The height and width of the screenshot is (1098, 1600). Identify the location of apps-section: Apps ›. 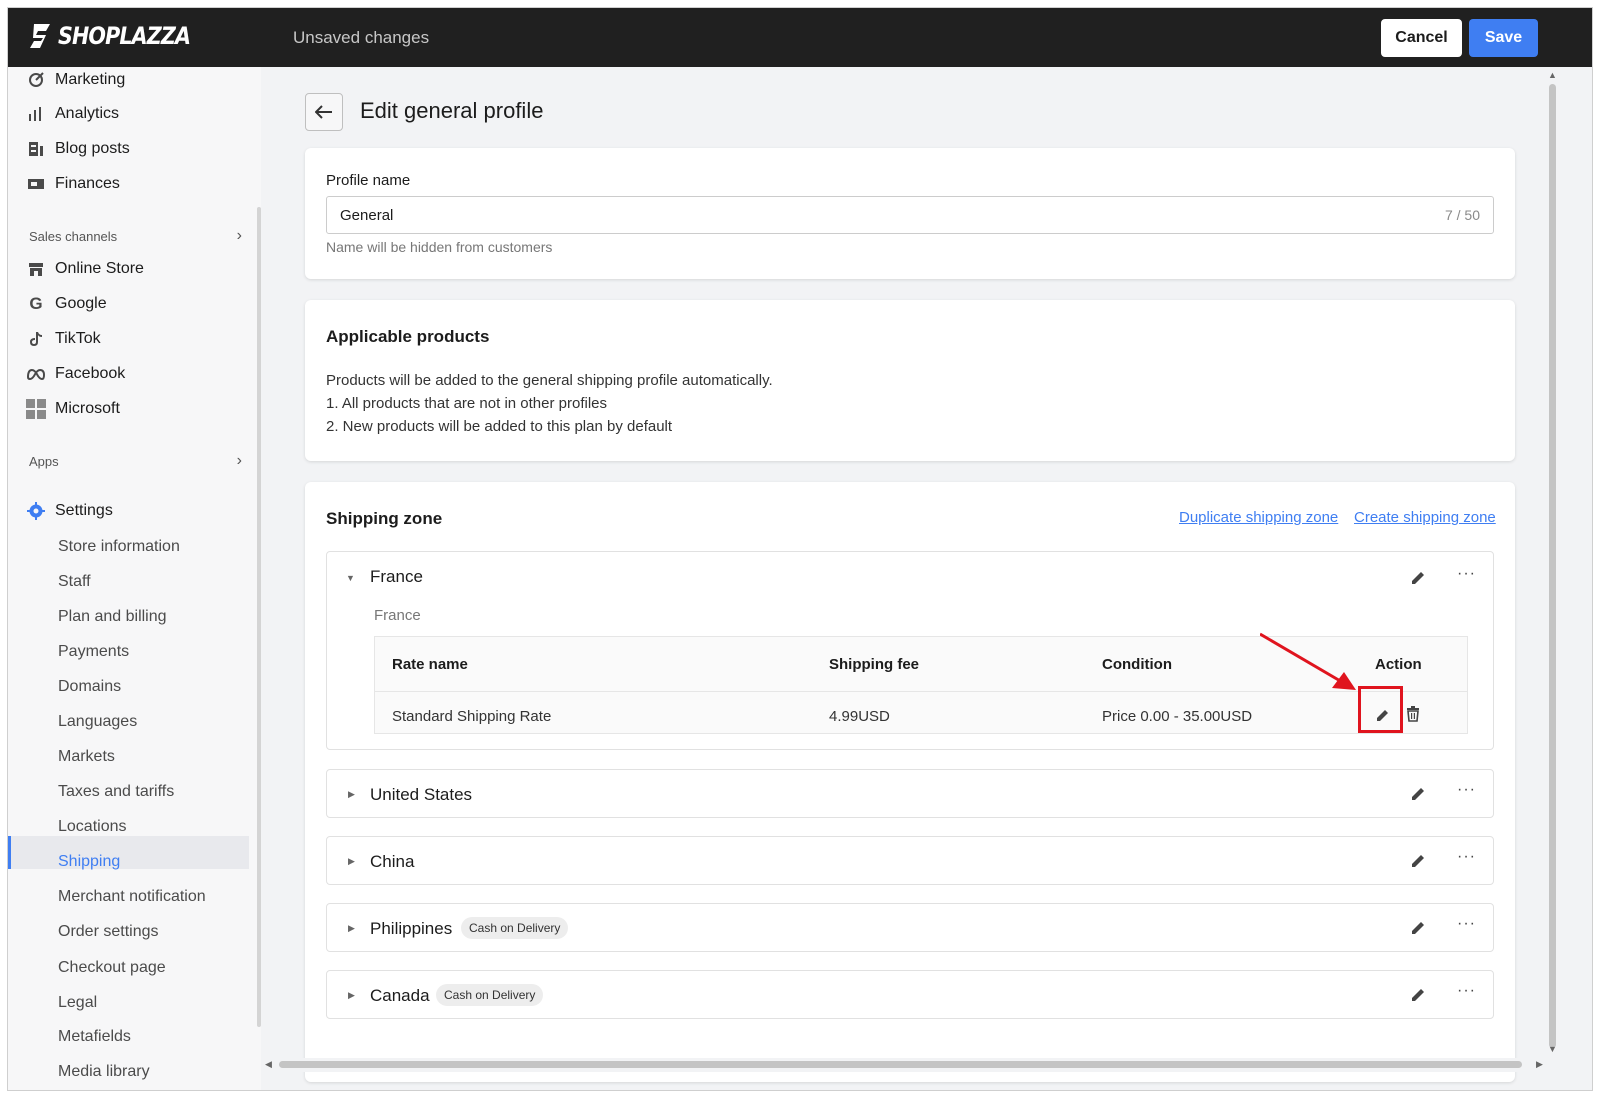
(135, 461).